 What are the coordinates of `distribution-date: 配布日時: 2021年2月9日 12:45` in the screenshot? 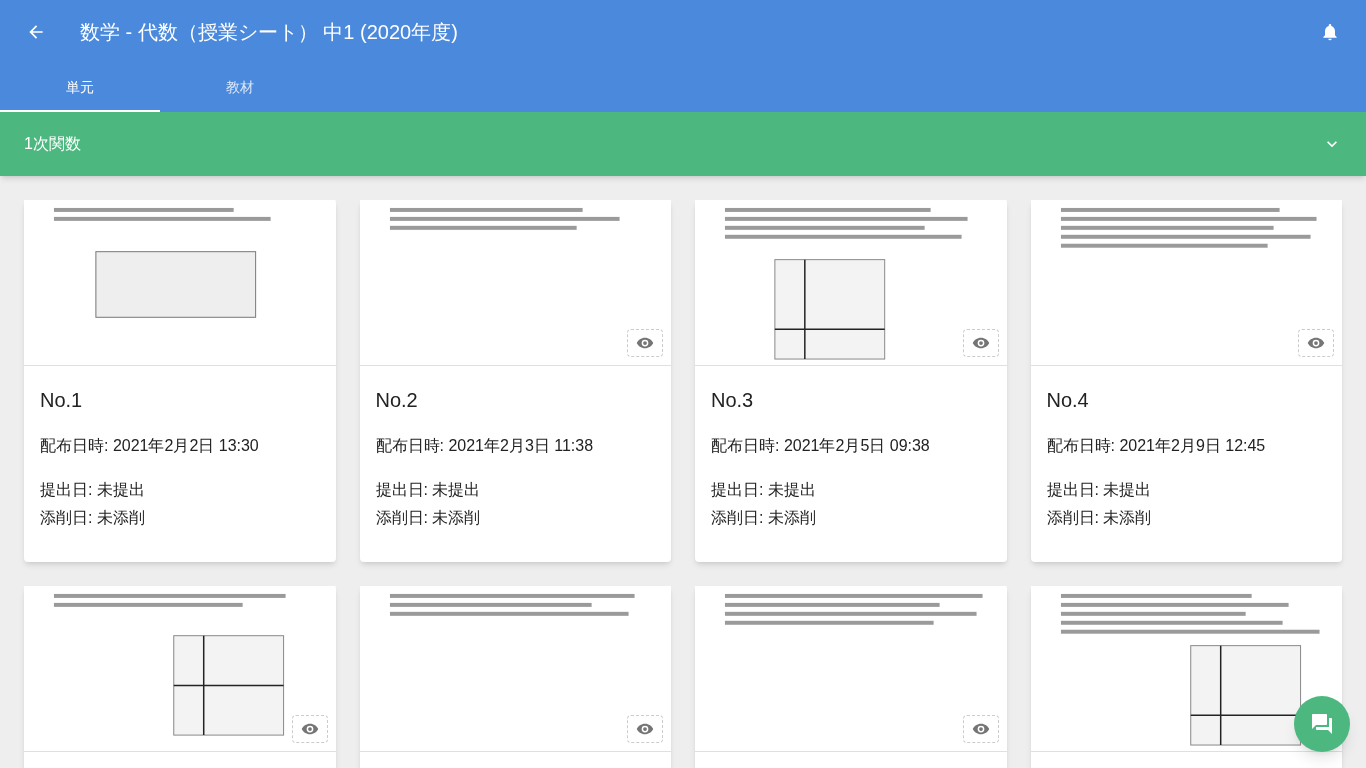 It's located at (1156, 446).